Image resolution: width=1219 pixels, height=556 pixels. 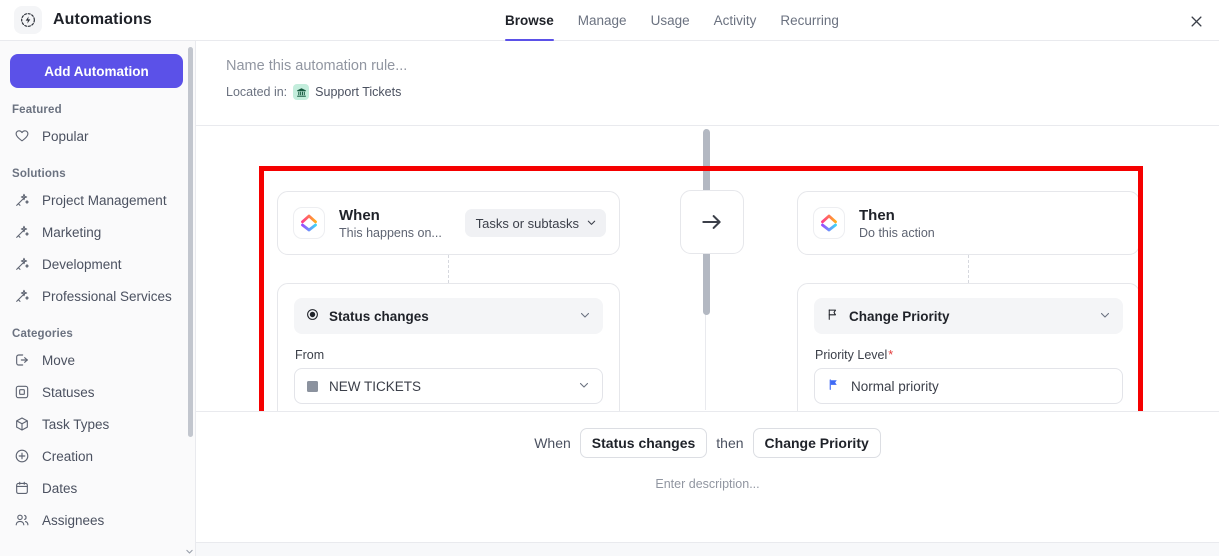 What do you see at coordinates (891, 355) in the screenshot?
I see `required-asterisk: *` at bounding box center [891, 355].